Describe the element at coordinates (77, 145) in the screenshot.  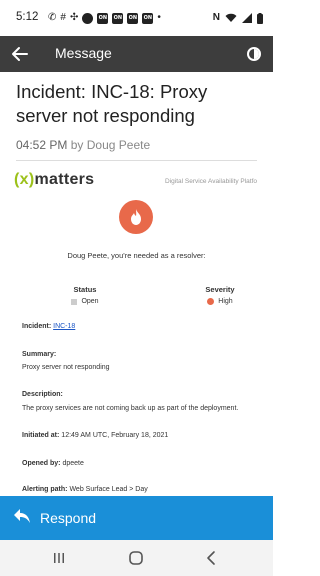
I see `incident-by: by` at that location.